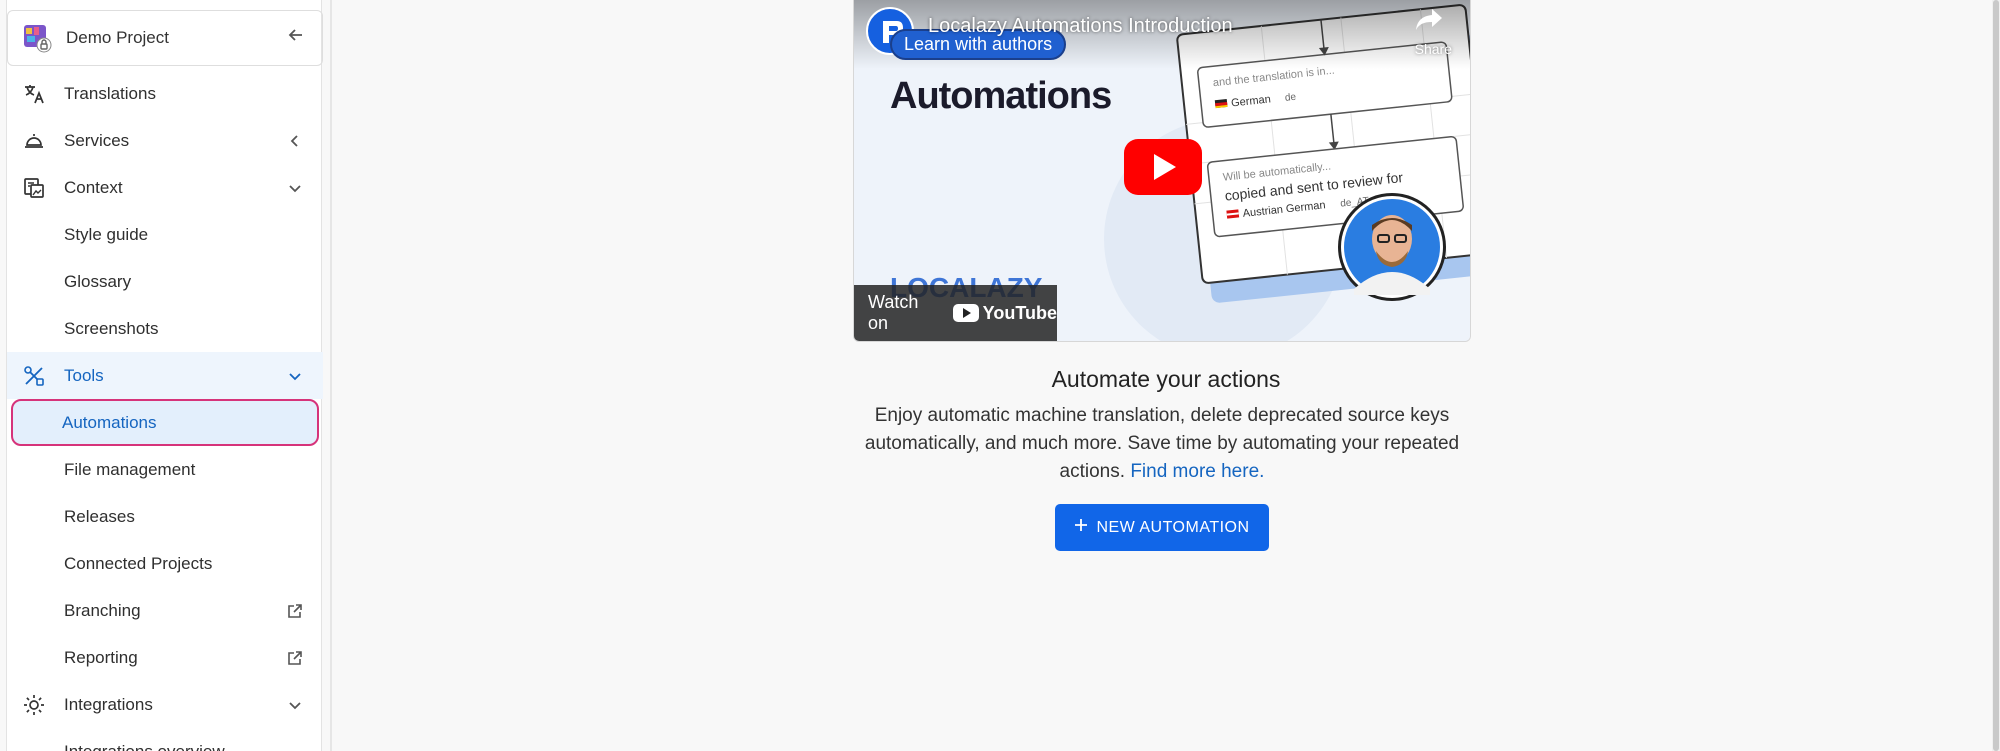 The width and height of the screenshot is (2000, 751). What do you see at coordinates (1001, 96) in the screenshot?
I see `video-headline: Automations` at bounding box center [1001, 96].